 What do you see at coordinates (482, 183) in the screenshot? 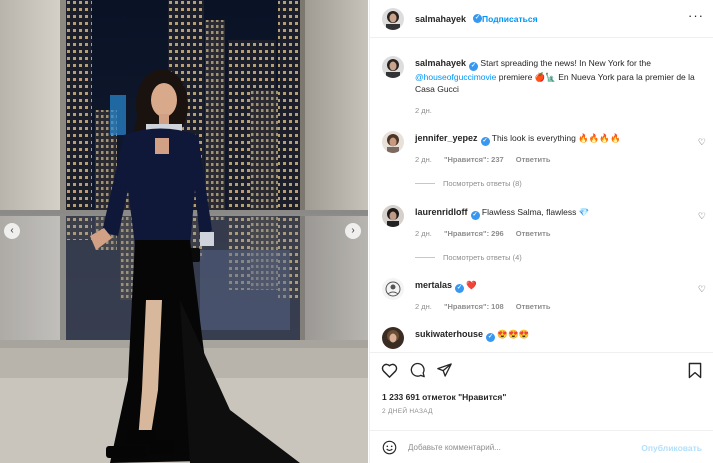
I see `view-replies-label: Посмотреть ответы (8)` at bounding box center [482, 183].